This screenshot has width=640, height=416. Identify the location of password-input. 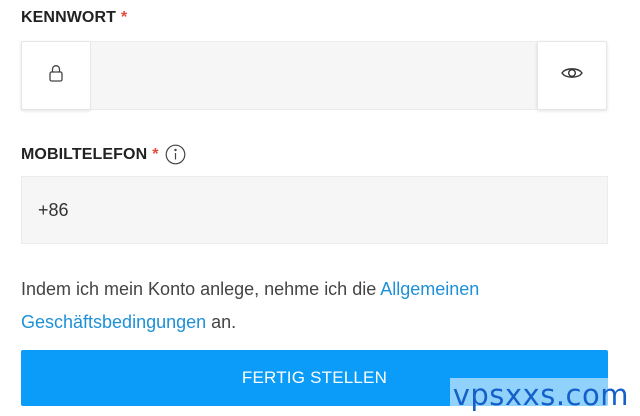
(314, 75).